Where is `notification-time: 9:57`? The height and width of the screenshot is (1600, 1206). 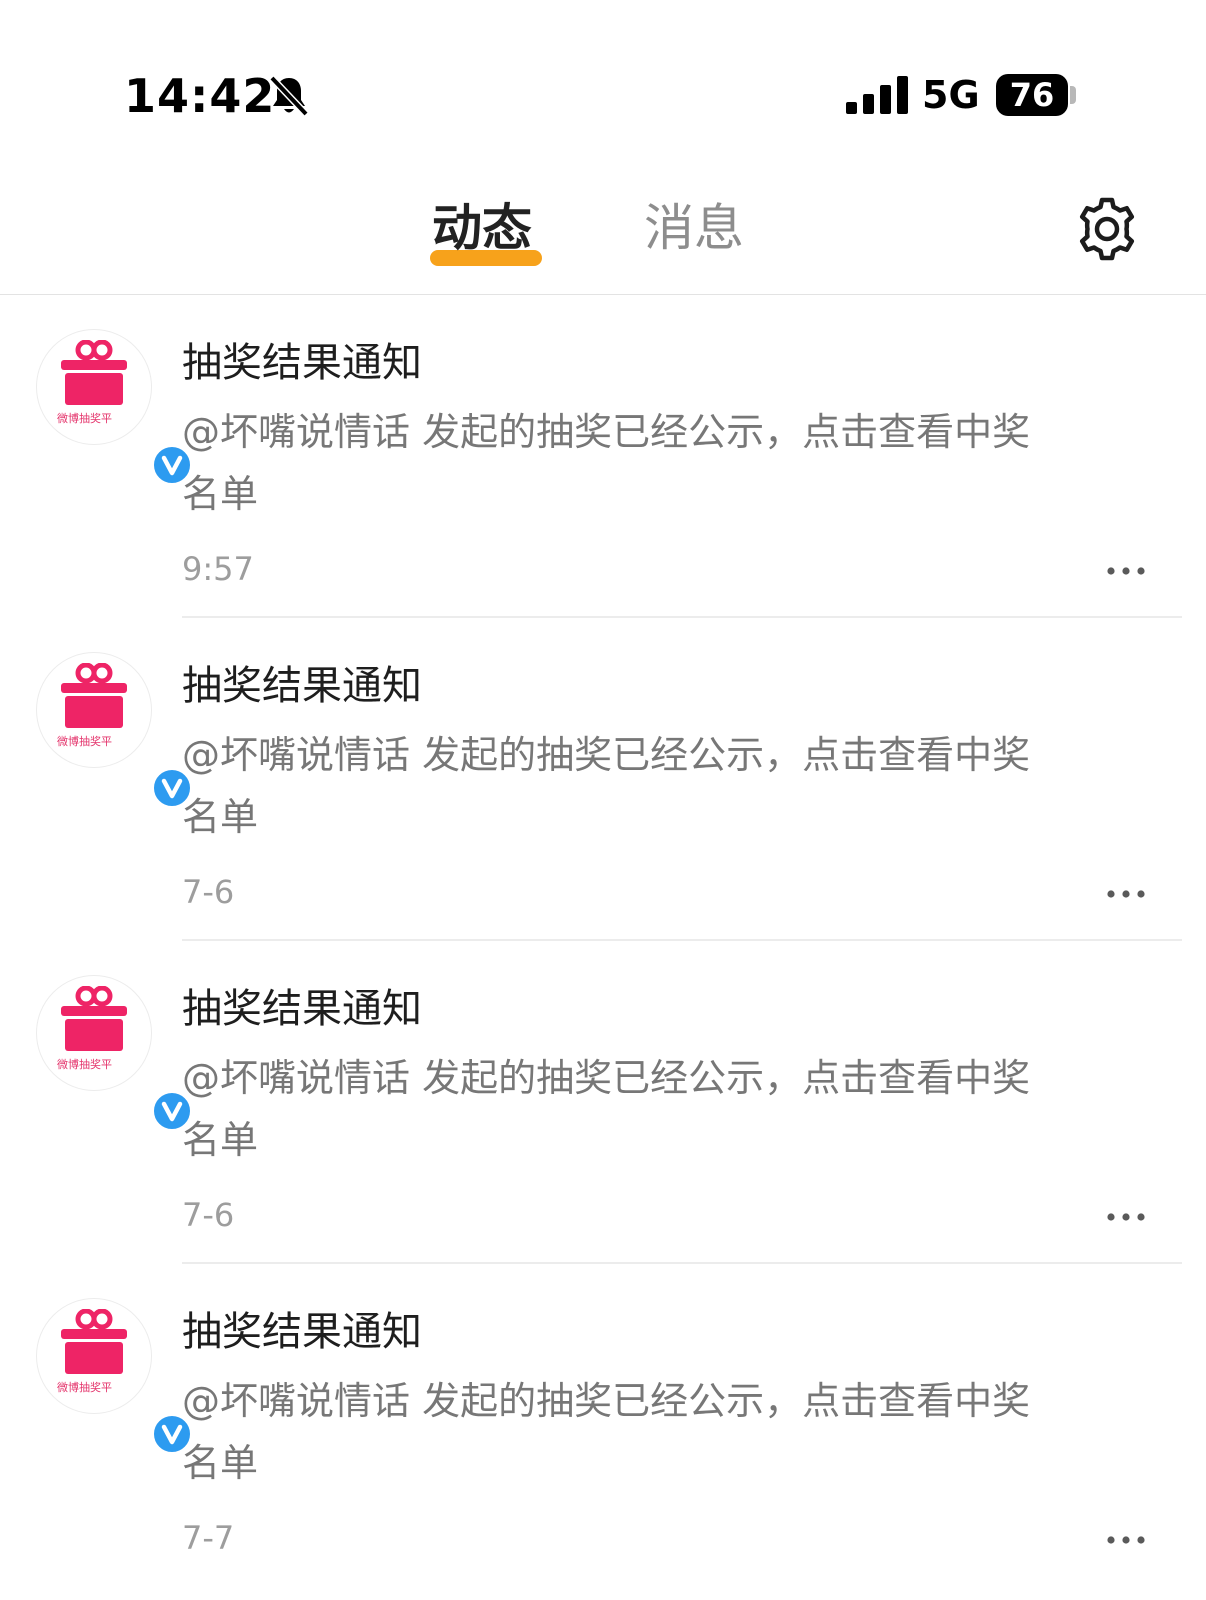 notification-time: 9:57 is located at coordinates (218, 569).